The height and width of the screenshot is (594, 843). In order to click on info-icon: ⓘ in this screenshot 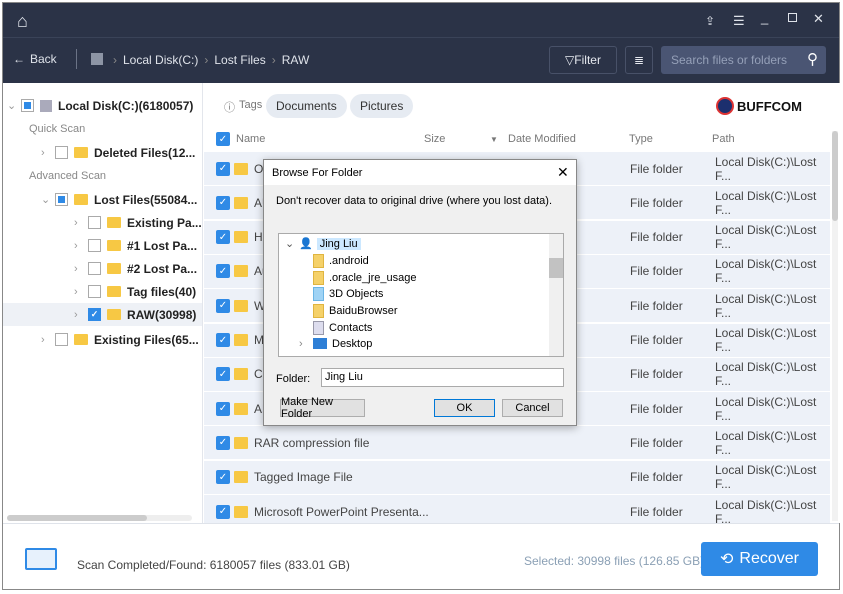, I will do `click(229, 108)`.